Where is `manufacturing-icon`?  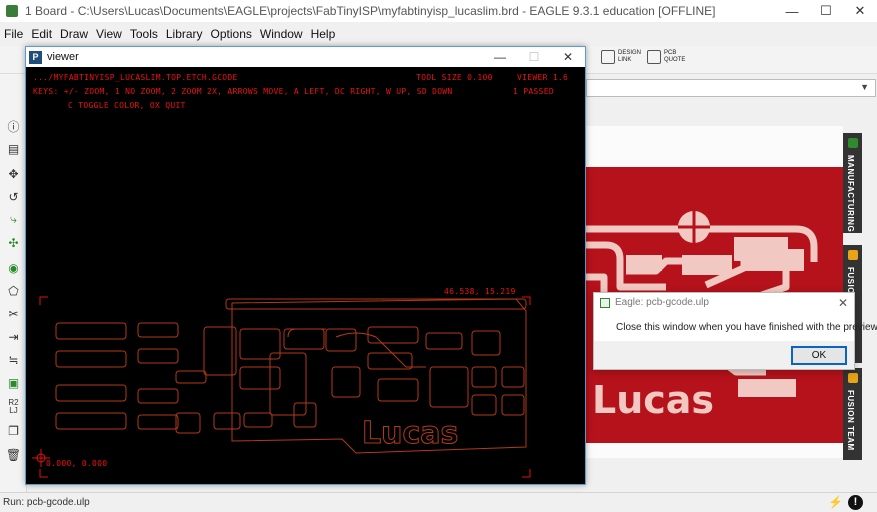 manufacturing-icon is located at coordinates (853, 143).